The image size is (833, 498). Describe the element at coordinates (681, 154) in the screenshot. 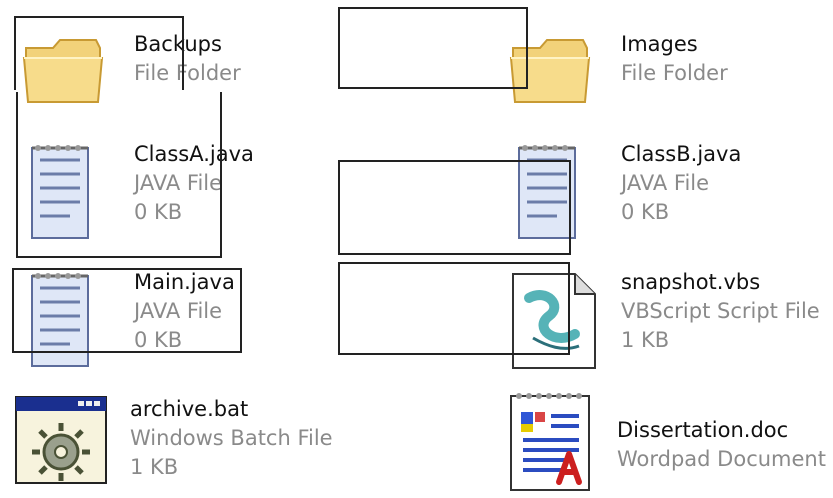

I see `file-name: ClassB.java` at that location.